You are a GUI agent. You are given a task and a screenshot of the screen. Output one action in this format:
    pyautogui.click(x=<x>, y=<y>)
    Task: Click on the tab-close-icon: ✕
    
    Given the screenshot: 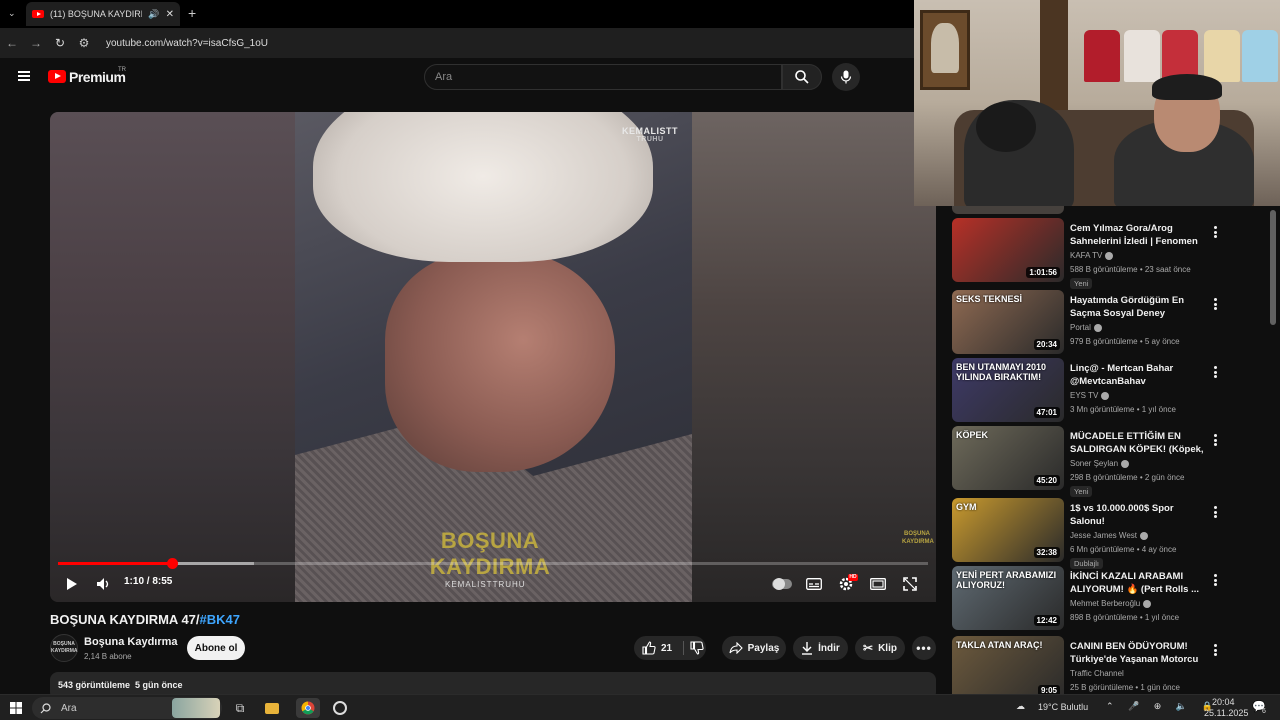 What is the action you would take?
    pyautogui.click(x=170, y=14)
    